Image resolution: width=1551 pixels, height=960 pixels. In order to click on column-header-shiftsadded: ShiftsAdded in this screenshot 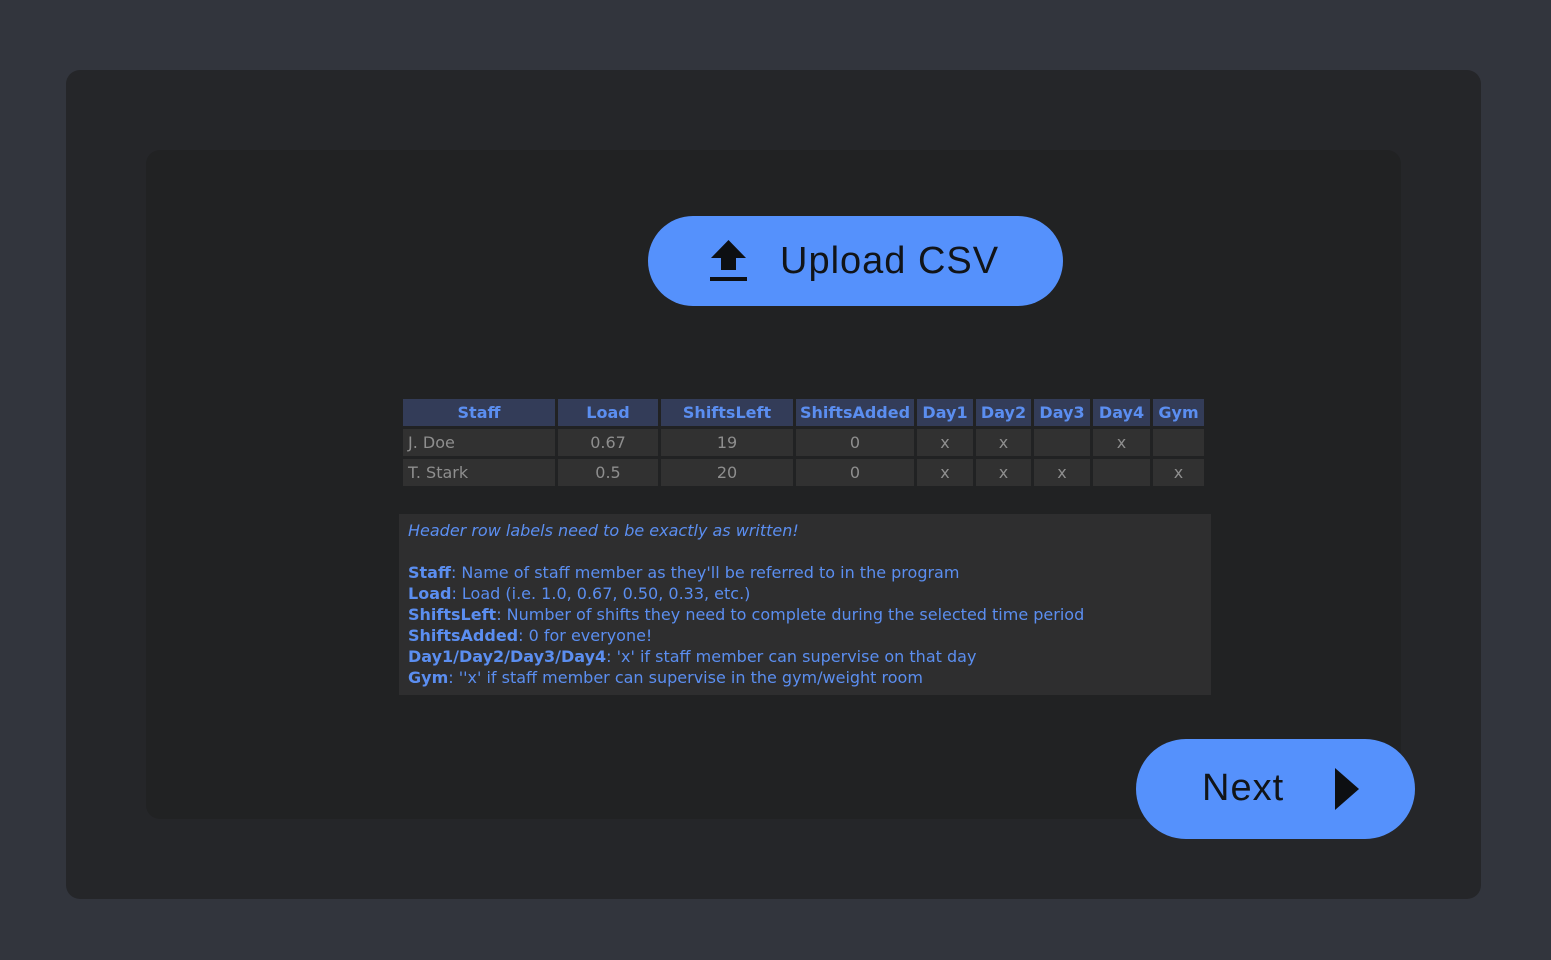, I will do `click(855, 412)`.